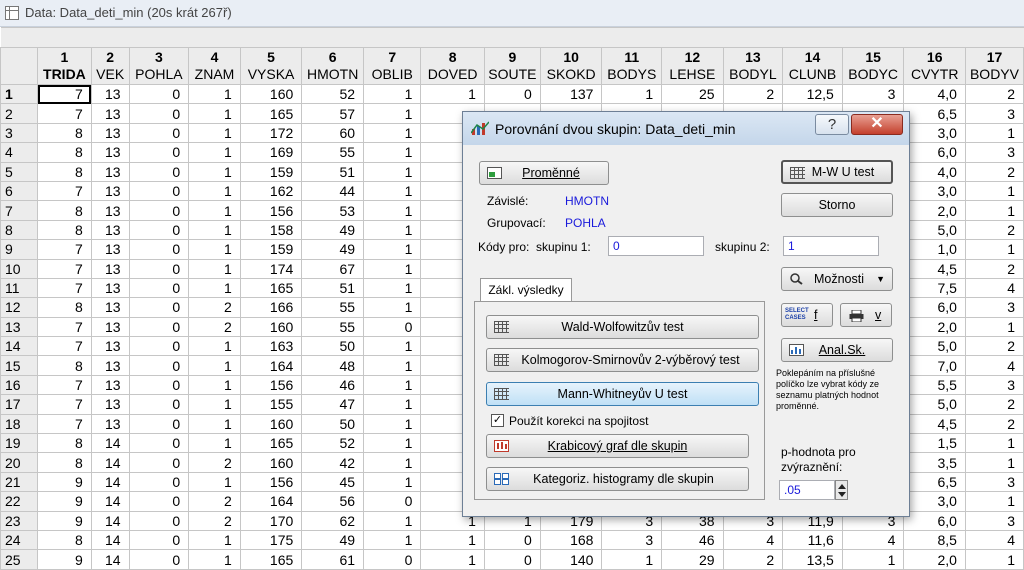 The height and width of the screenshot is (570, 1024). I want to click on data-cell: 168, so click(571, 540).